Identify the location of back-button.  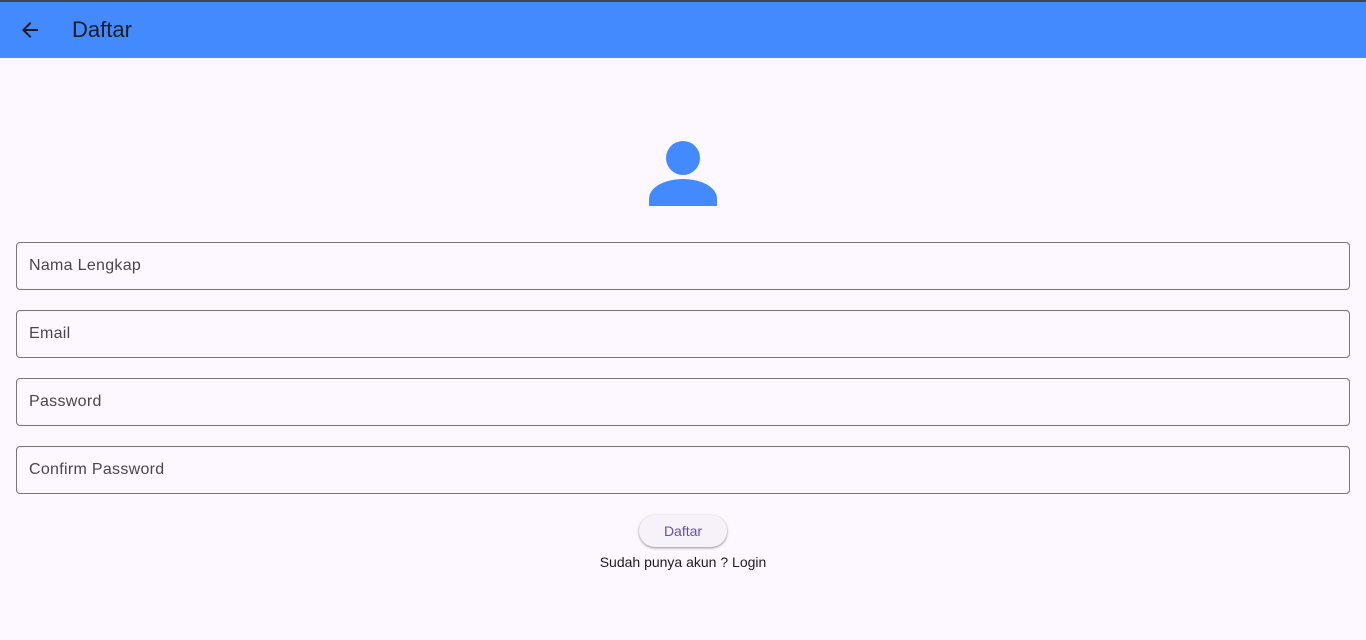
(30, 30).